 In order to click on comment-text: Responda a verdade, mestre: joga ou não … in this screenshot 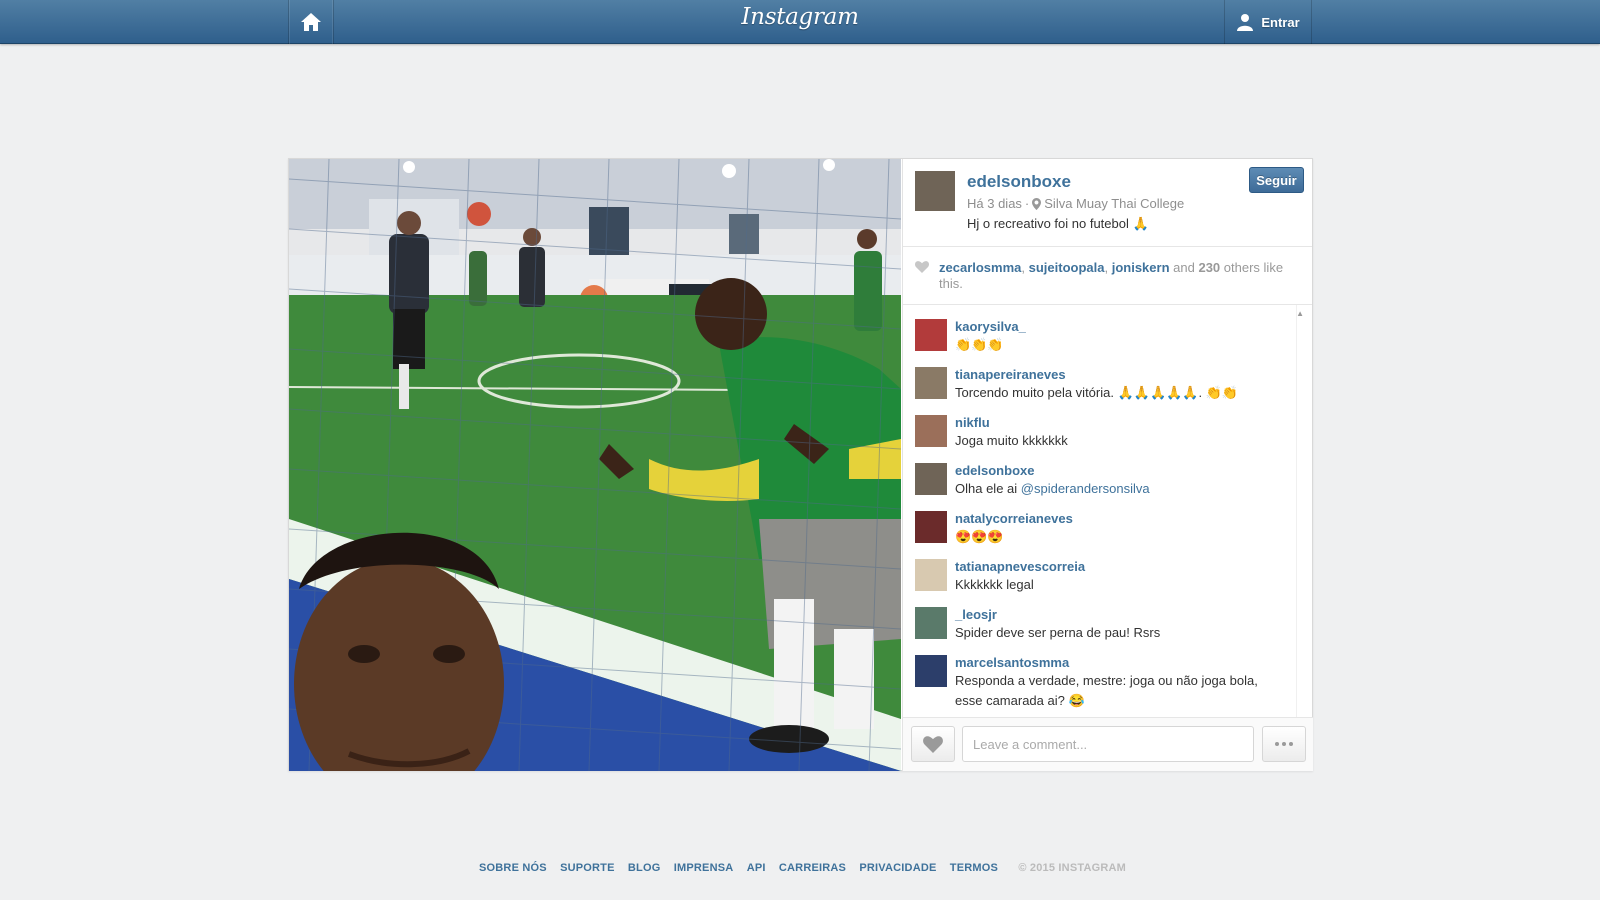, I will do `click(1106, 690)`.